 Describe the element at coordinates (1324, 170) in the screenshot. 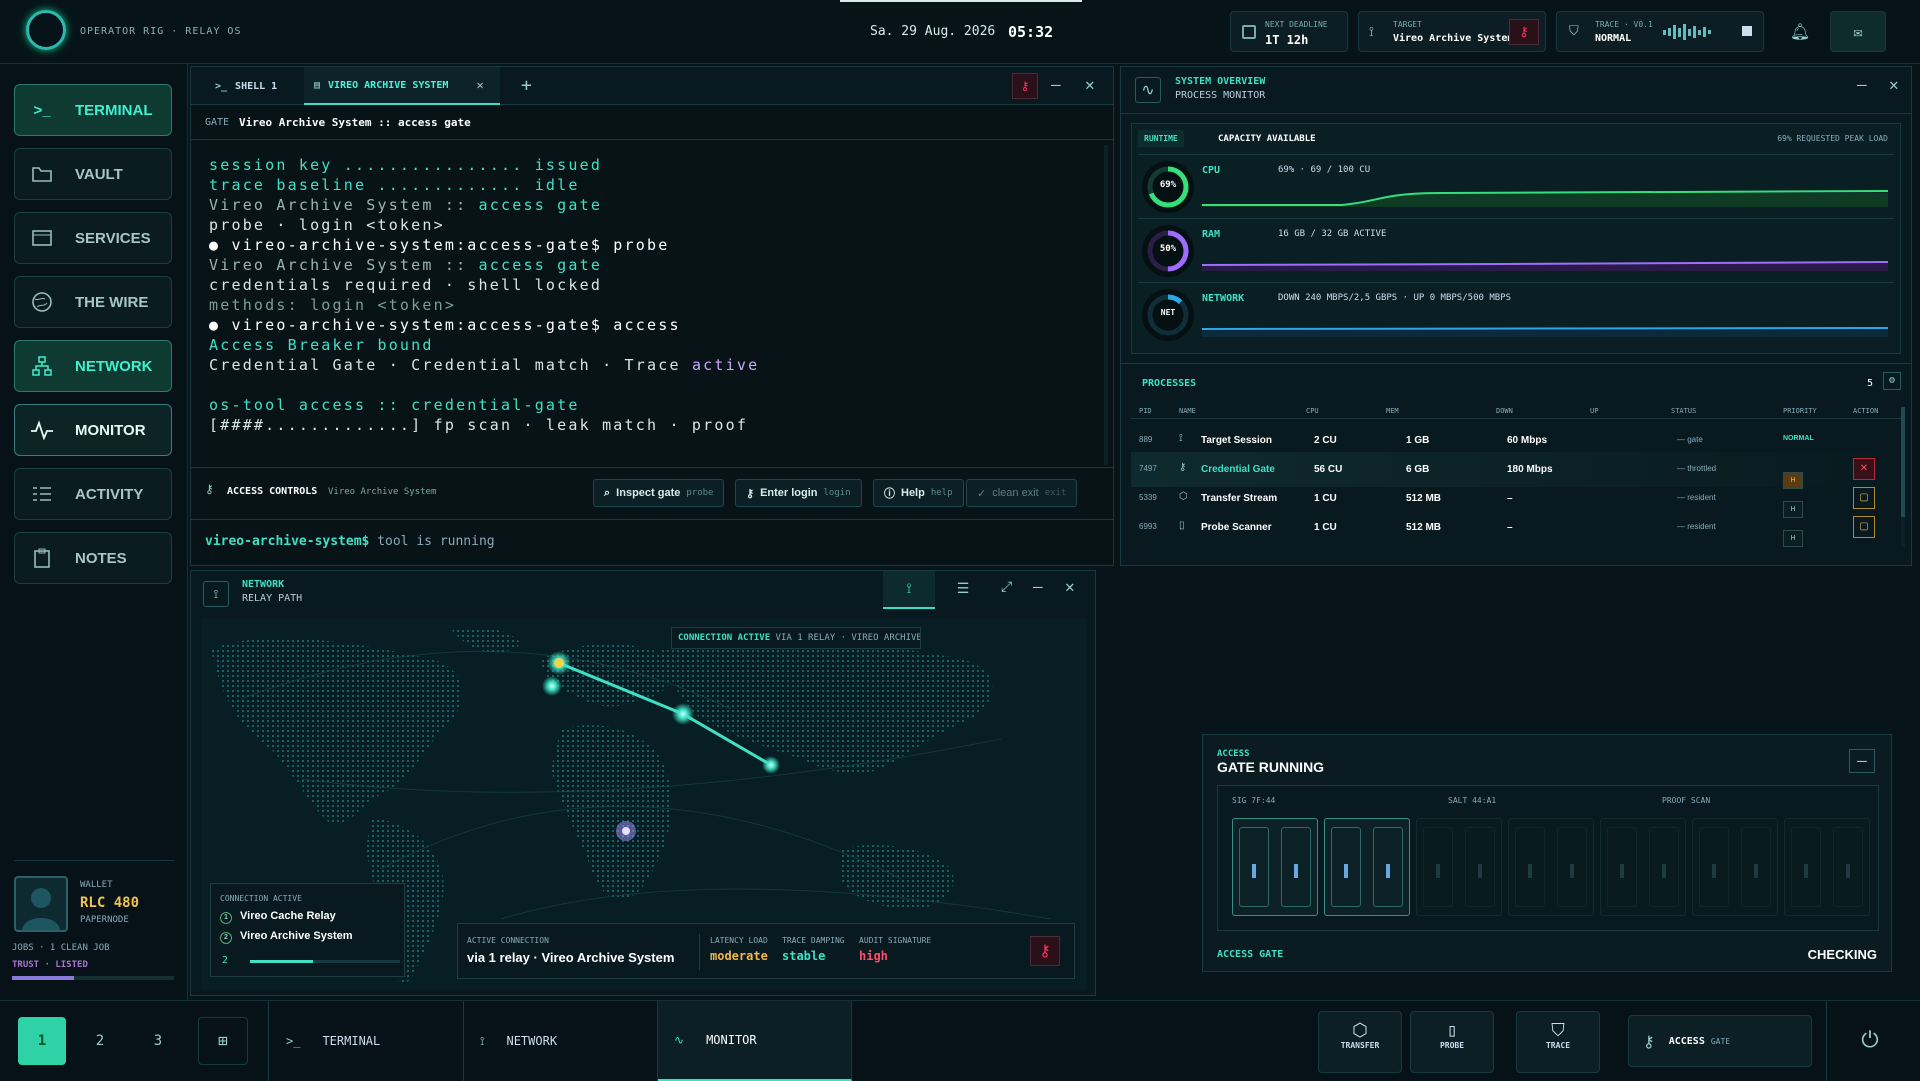

I see `cpu-value: 69% · 69 / 100 CU` at that location.